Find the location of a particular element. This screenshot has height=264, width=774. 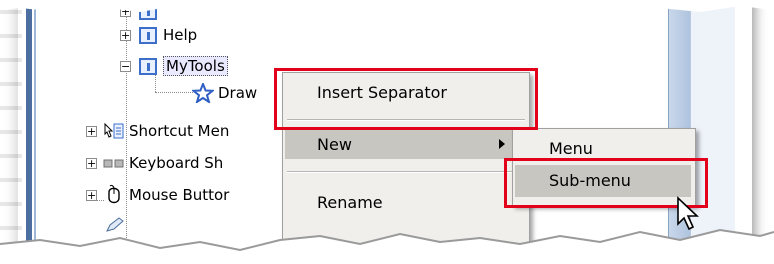

tree-item-draw: Draw is located at coordinates (224, 93).